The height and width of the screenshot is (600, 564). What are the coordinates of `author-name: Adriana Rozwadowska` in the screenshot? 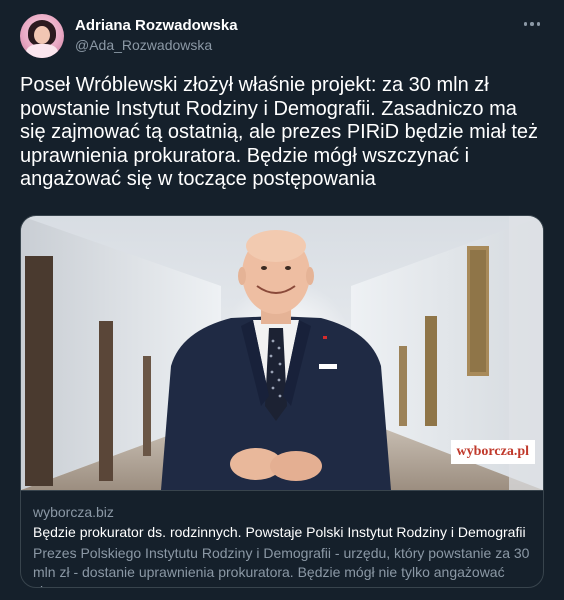 It's located at (156, 25).